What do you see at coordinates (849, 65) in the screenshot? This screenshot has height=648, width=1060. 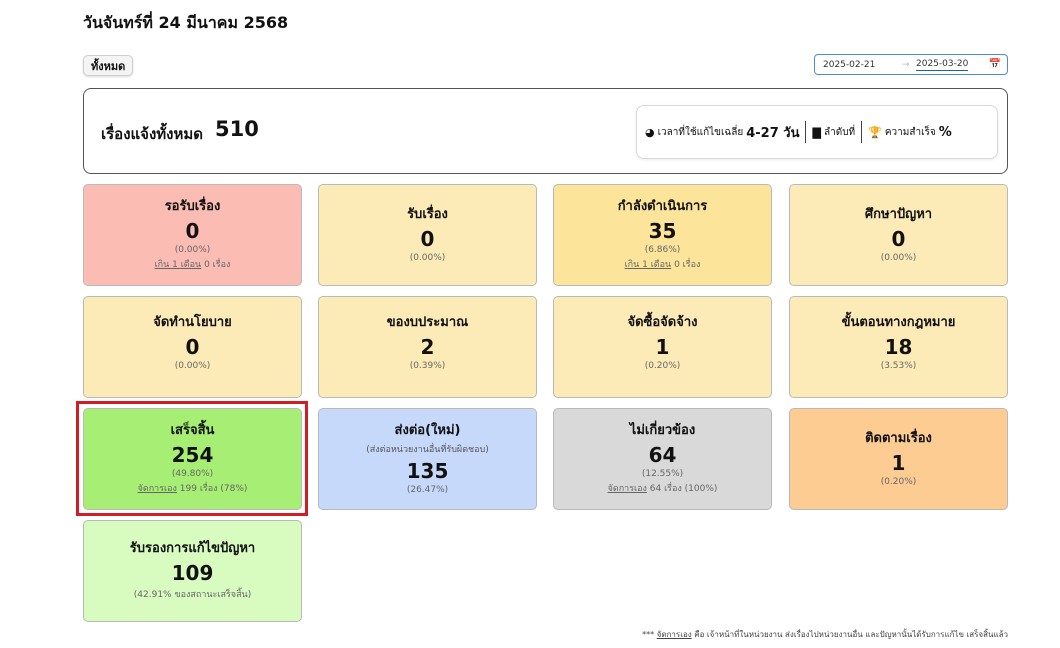 I see `date-from-input: 2025-02-21` at bounding box center [849, 65].